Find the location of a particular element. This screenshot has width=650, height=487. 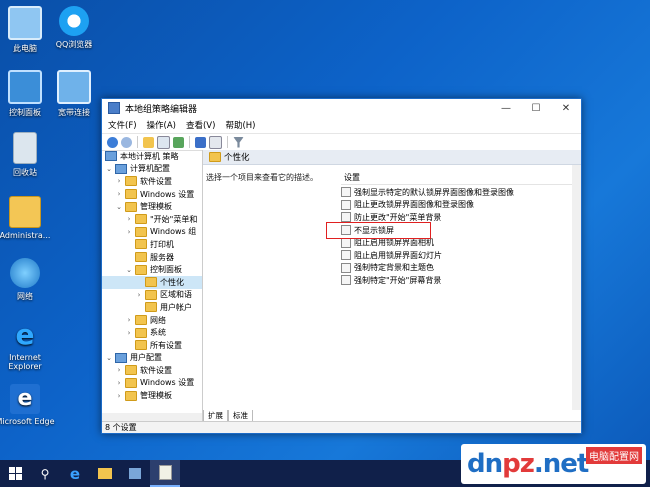

tree-item: 所有设置 is located at coordinates (152, 345).